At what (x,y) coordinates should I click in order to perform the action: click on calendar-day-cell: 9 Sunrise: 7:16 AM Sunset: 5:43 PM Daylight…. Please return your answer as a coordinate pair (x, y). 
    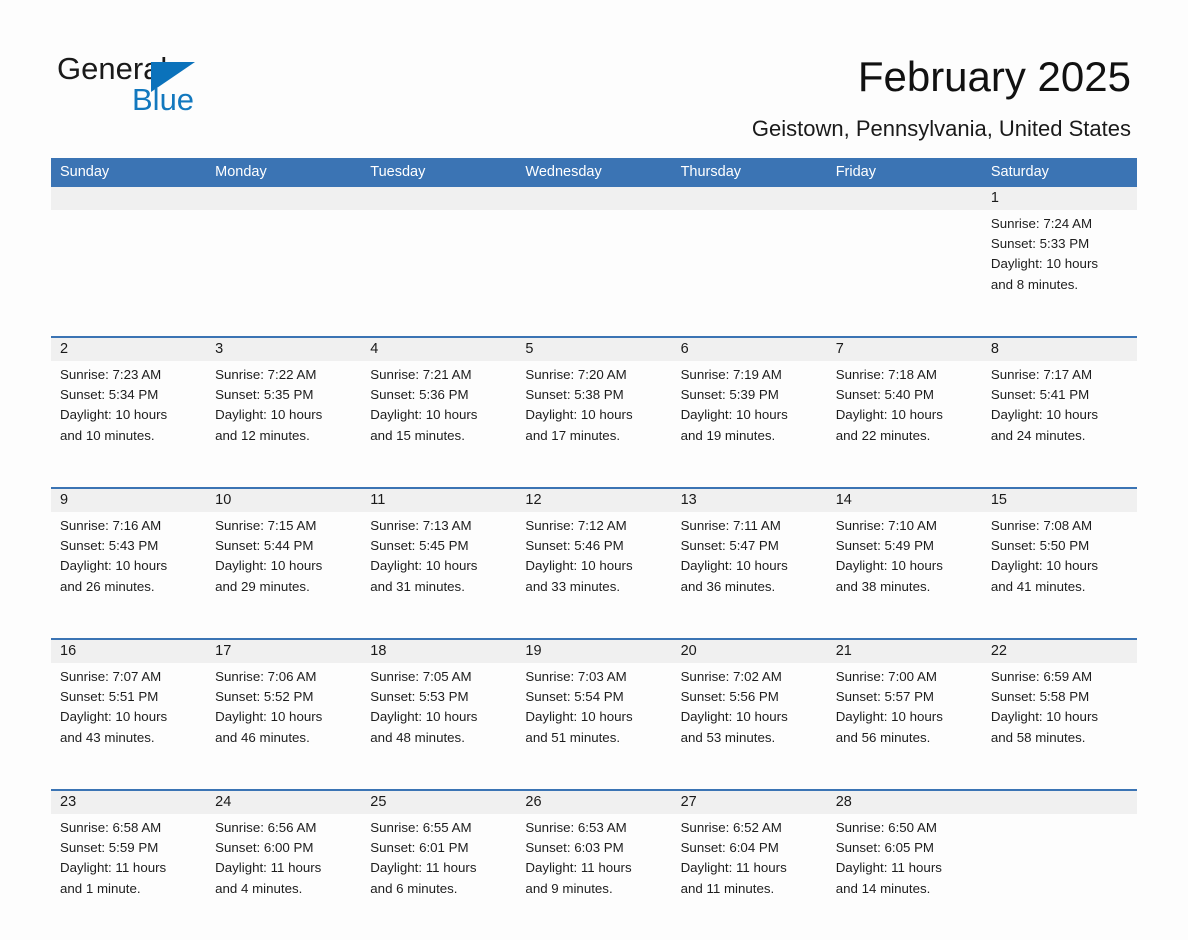
    Looking at the image, I should click on (129, 555).